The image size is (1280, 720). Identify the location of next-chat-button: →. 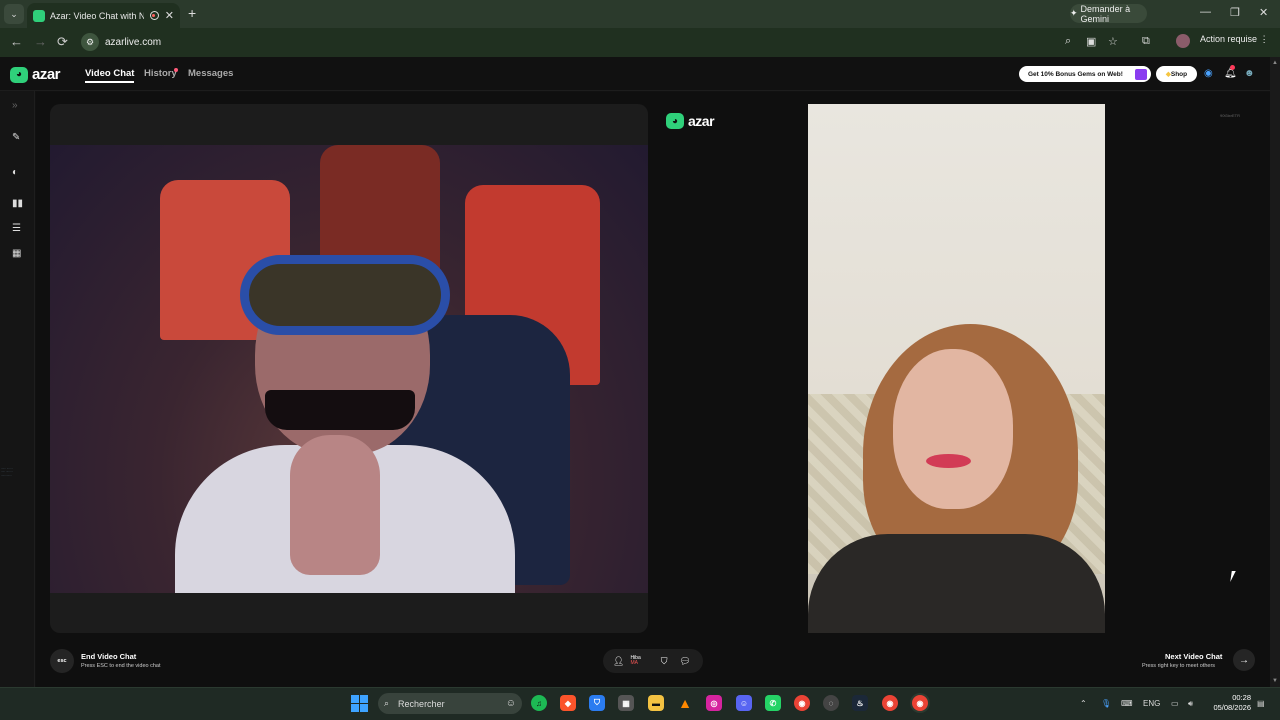
(1244, 660).